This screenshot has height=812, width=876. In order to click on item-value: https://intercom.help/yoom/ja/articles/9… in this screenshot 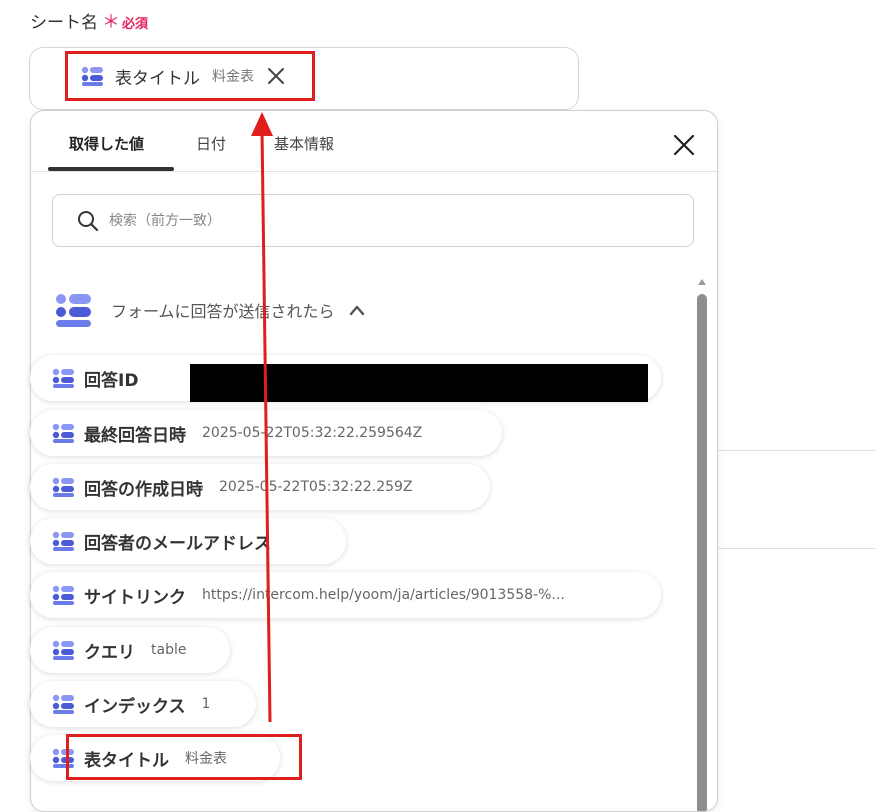, I will do `click(383, 595)`.